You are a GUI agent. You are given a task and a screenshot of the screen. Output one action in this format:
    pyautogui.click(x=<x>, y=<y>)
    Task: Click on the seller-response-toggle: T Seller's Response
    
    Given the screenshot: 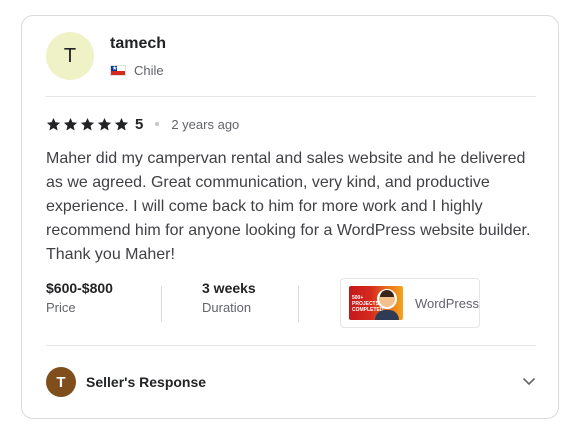 What is the action you would take?
    pyautogui.click(x=291, y=382)
    